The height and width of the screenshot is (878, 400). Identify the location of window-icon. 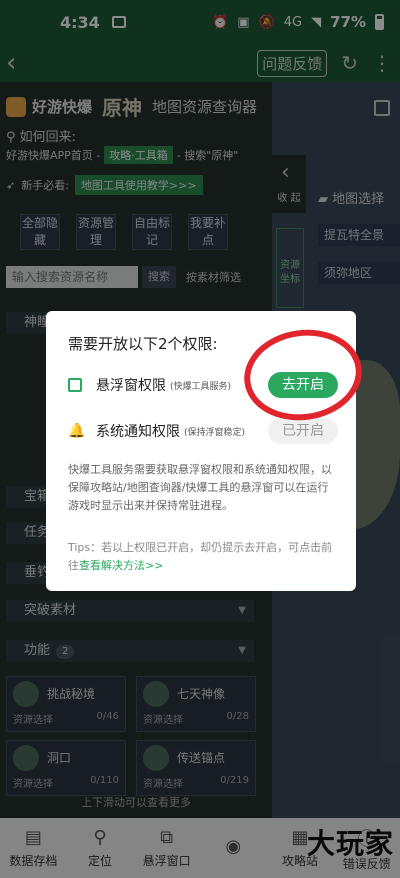
(75, 385).